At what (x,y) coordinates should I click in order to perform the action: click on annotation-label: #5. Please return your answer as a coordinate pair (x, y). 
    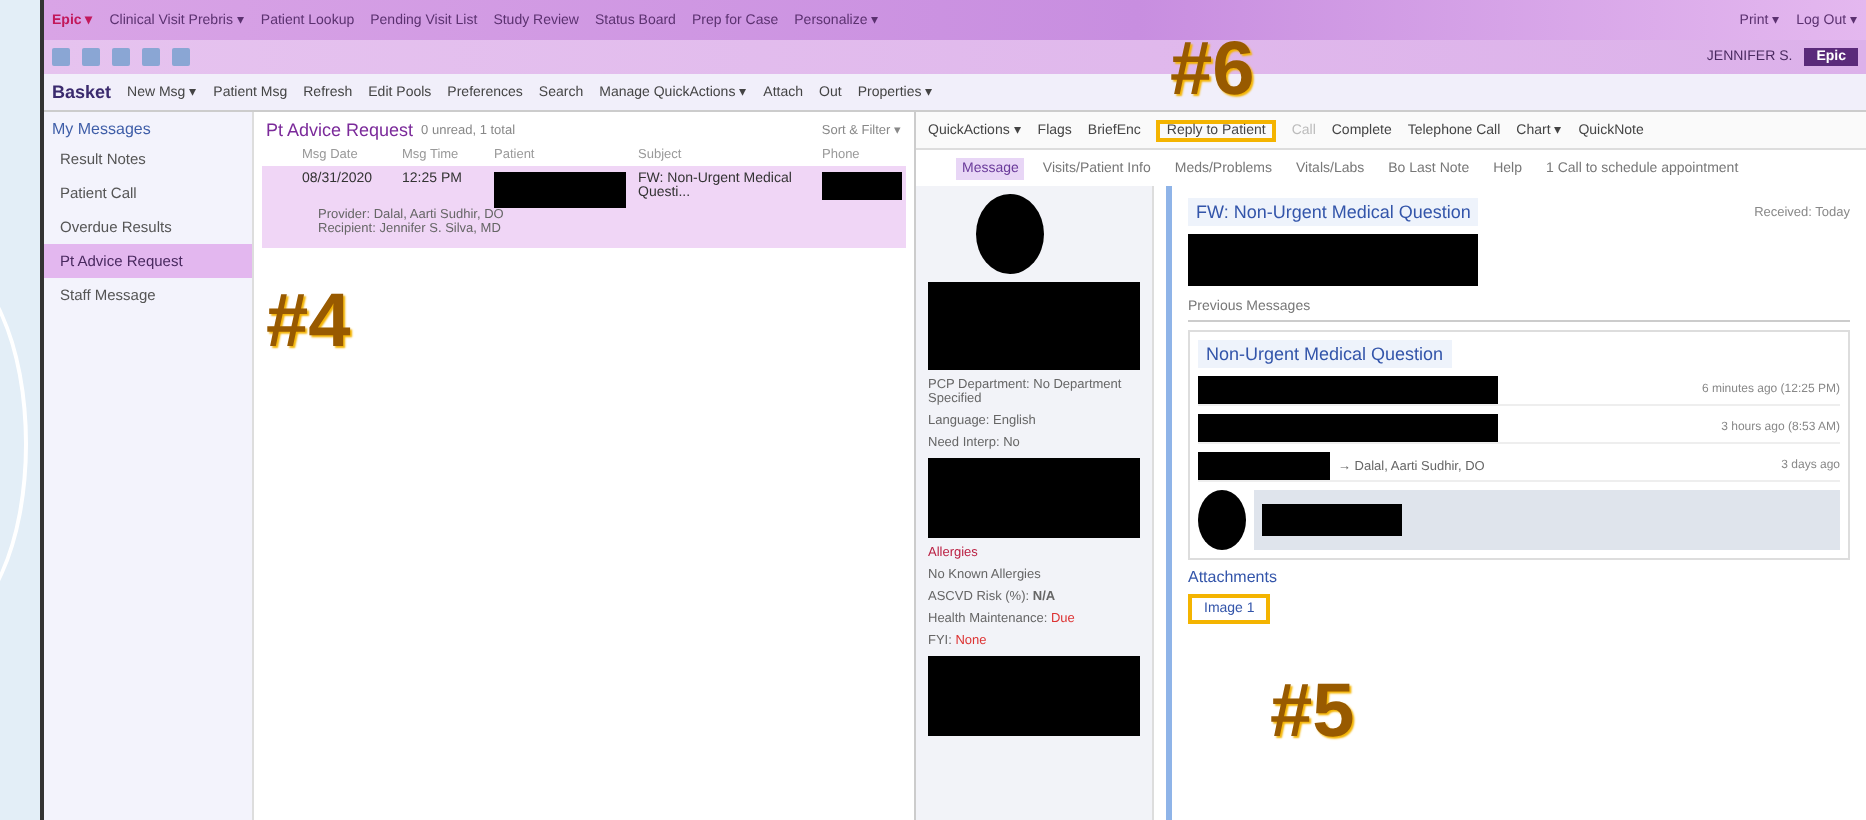
    Looking at the image, I should click on (1312, 713).